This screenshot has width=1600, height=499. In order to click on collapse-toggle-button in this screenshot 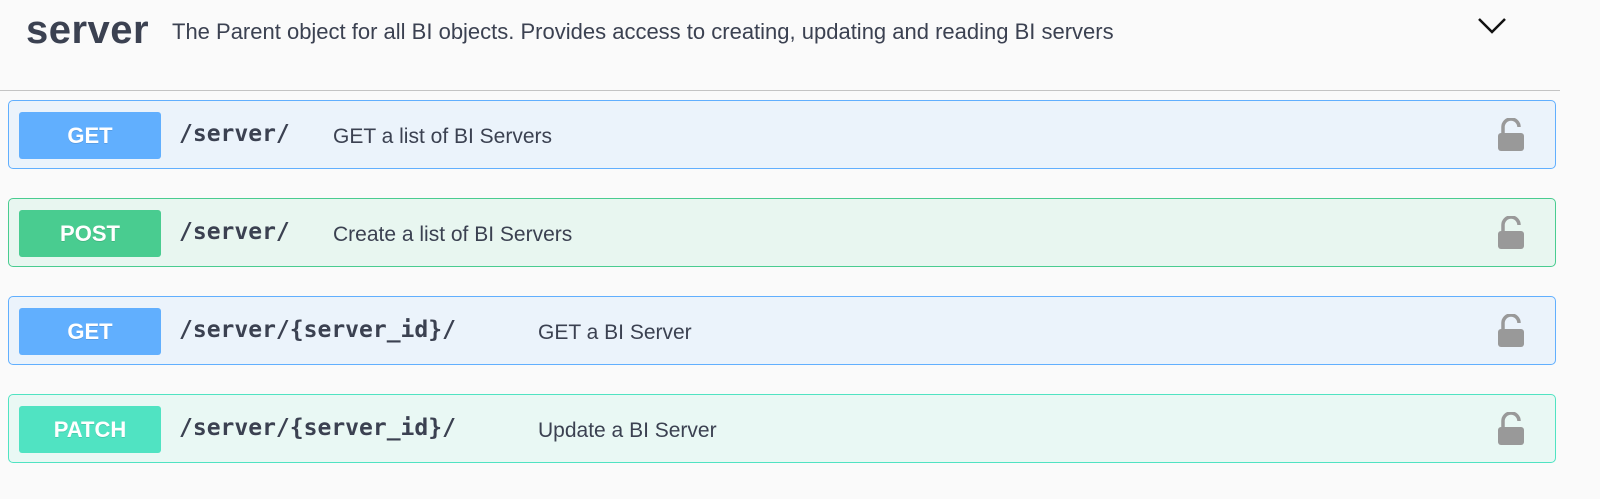, I will do `click(1492, 26)`.